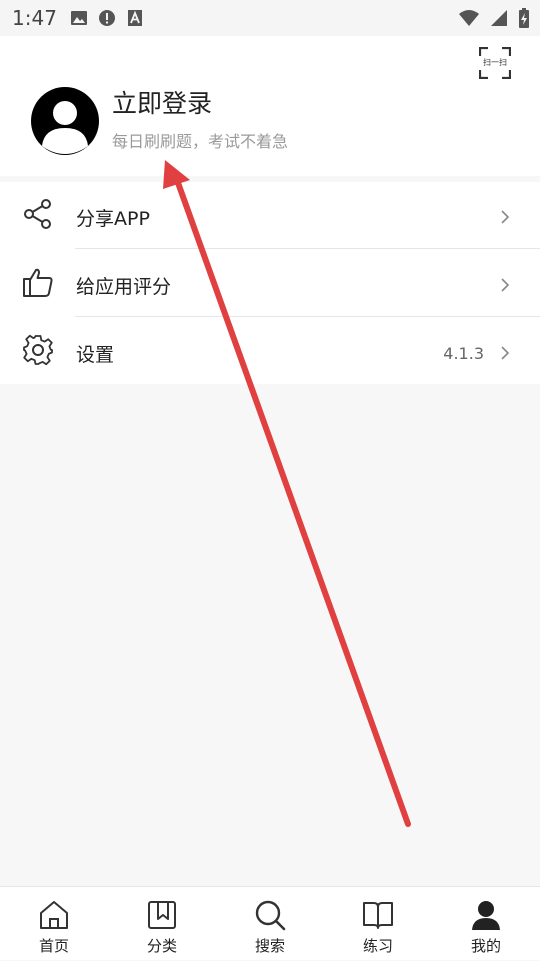 The image size is (540, 961). What do you see at coordinates (486, 915) in the screenshot?
I see `user-icon` at bounding box center [486, 915].